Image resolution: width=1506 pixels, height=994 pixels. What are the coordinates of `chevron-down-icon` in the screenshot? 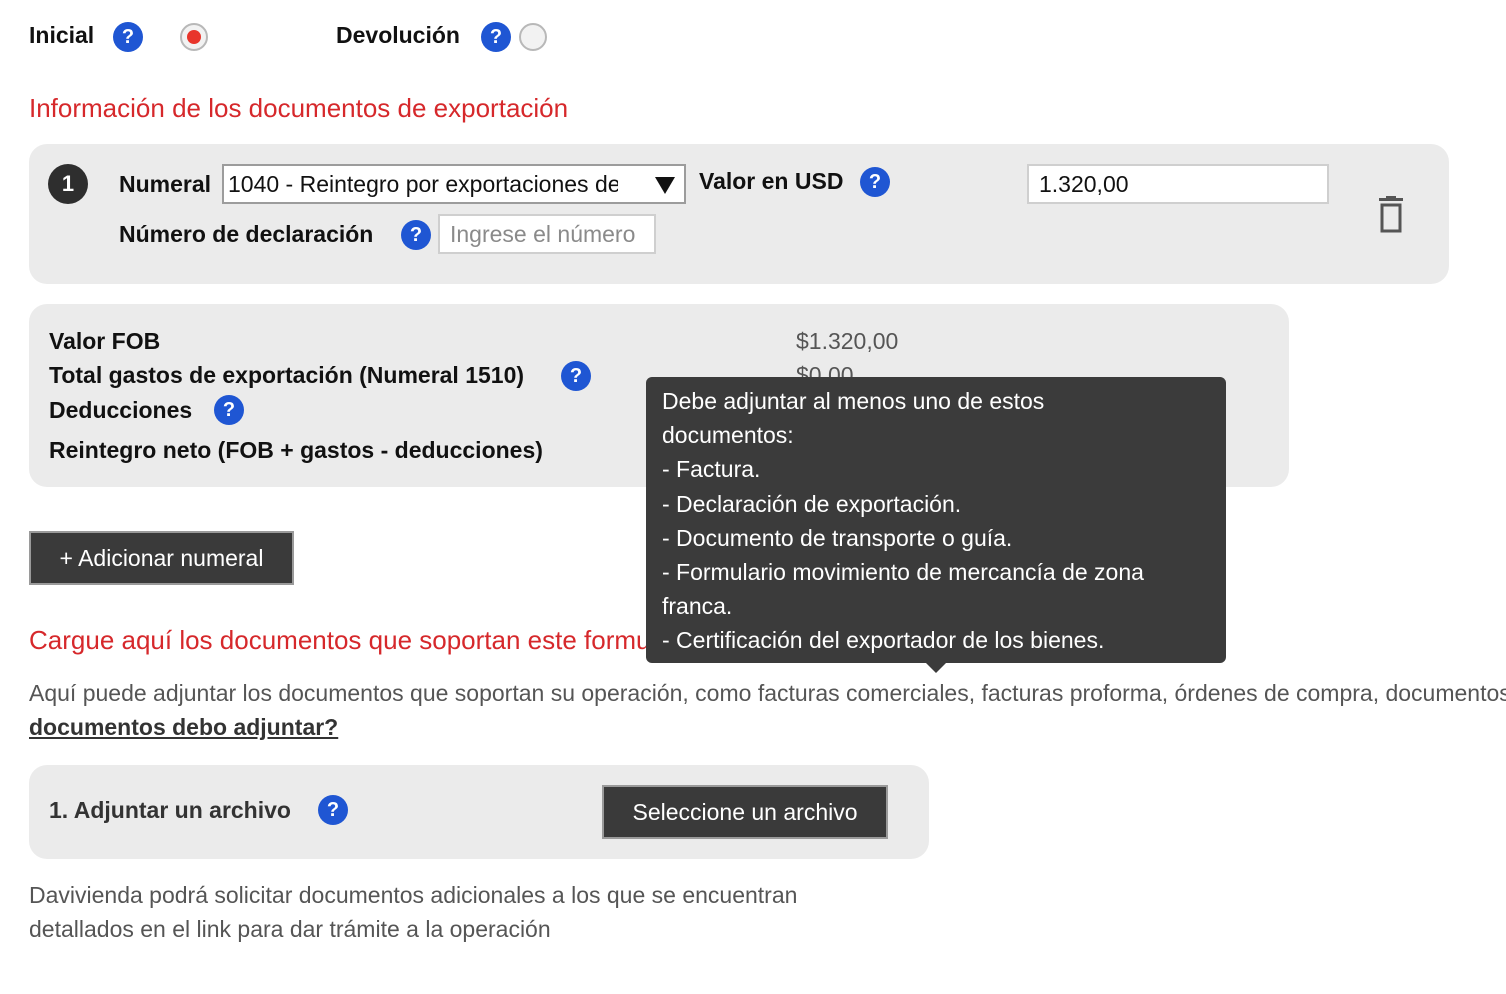 It's located at (665, 185).